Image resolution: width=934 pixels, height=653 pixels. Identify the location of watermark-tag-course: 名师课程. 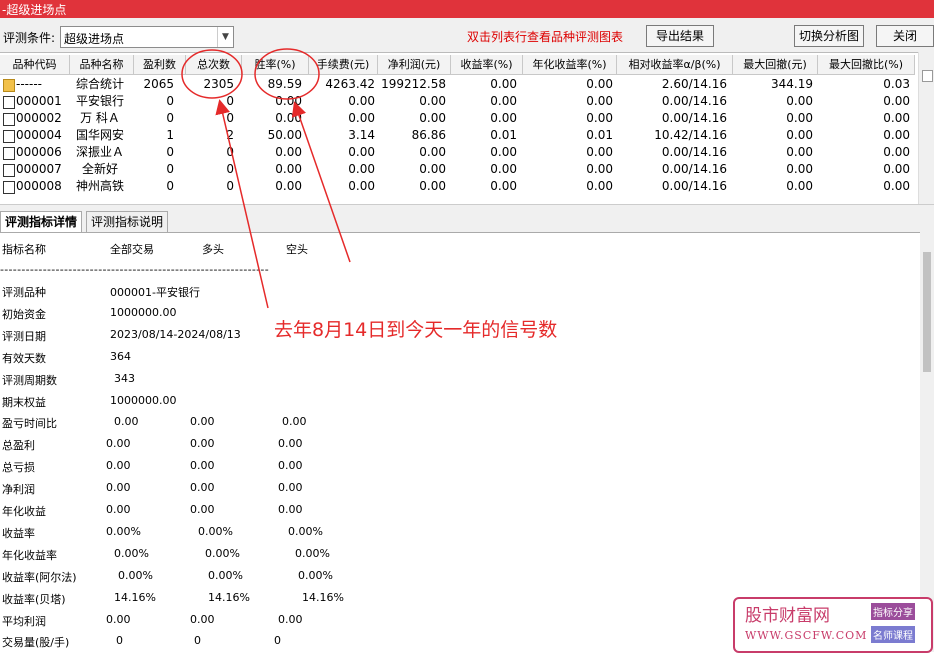
(893, 634).